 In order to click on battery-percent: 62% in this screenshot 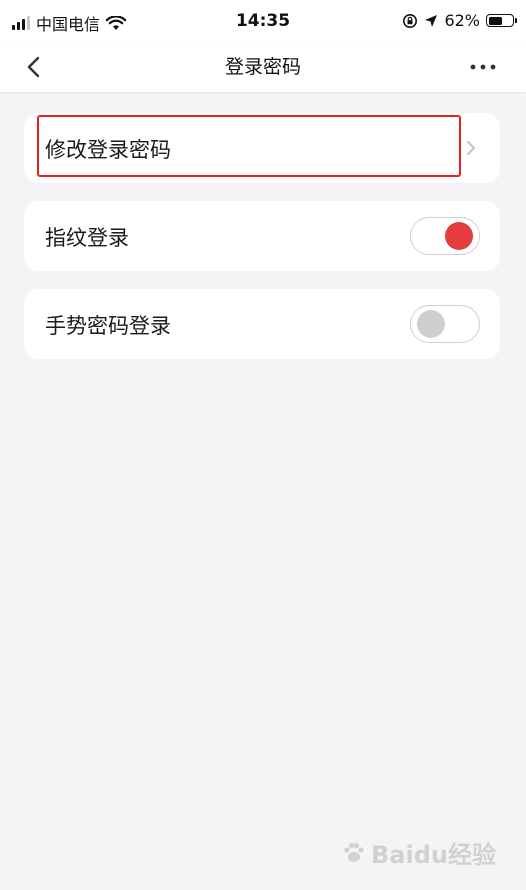, I will do `click(462, 20)`.